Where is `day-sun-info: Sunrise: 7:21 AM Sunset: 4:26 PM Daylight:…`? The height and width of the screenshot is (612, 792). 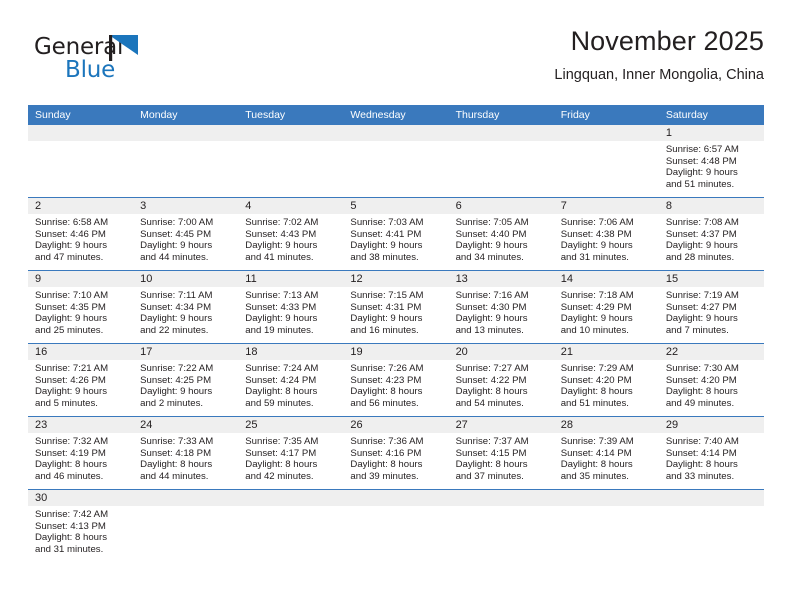 day-sun-info: Sunrise: 7:21 AM Sunset: 4:26 PM Daylight:… is located at coordinates (80, 384).